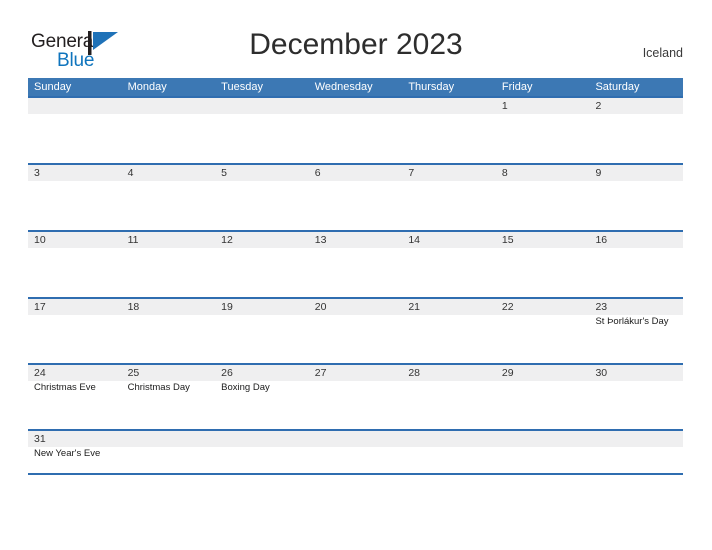  What do you see at coordinates (75, 197) in the screenshot?
I see `day-cell-3: 3` at bounding box center [75, 197].